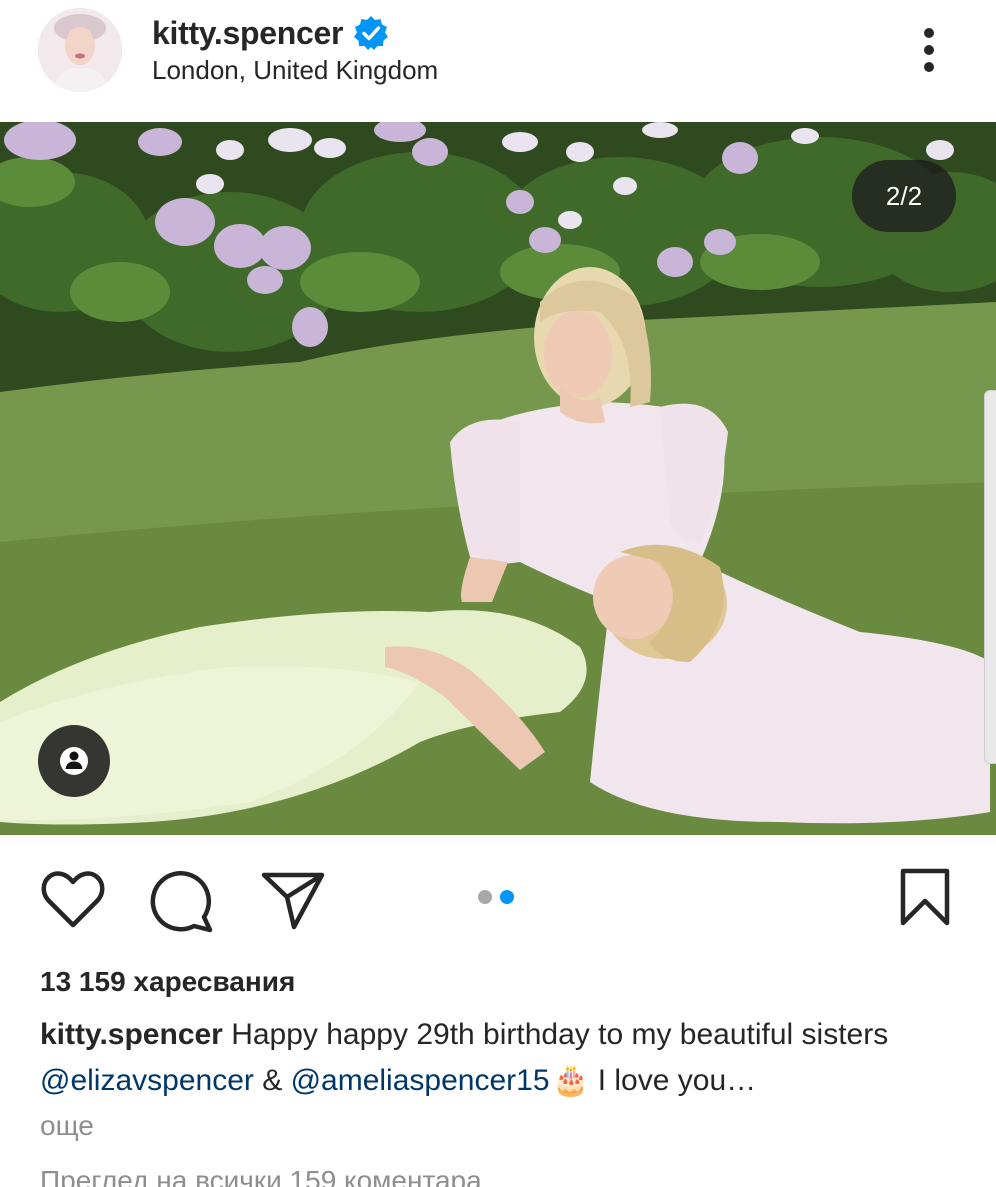  What do you see at coordinates (261, 1176) in the screenshot?
I see `view-all-comments-link: Преглед на всички 159 коментара` at bounding box center [261, 1176].